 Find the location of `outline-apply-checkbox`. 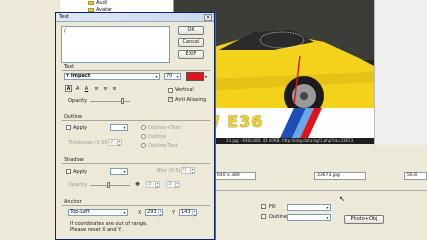

outline-apply-checkbox is located at coordinates (68, 127).